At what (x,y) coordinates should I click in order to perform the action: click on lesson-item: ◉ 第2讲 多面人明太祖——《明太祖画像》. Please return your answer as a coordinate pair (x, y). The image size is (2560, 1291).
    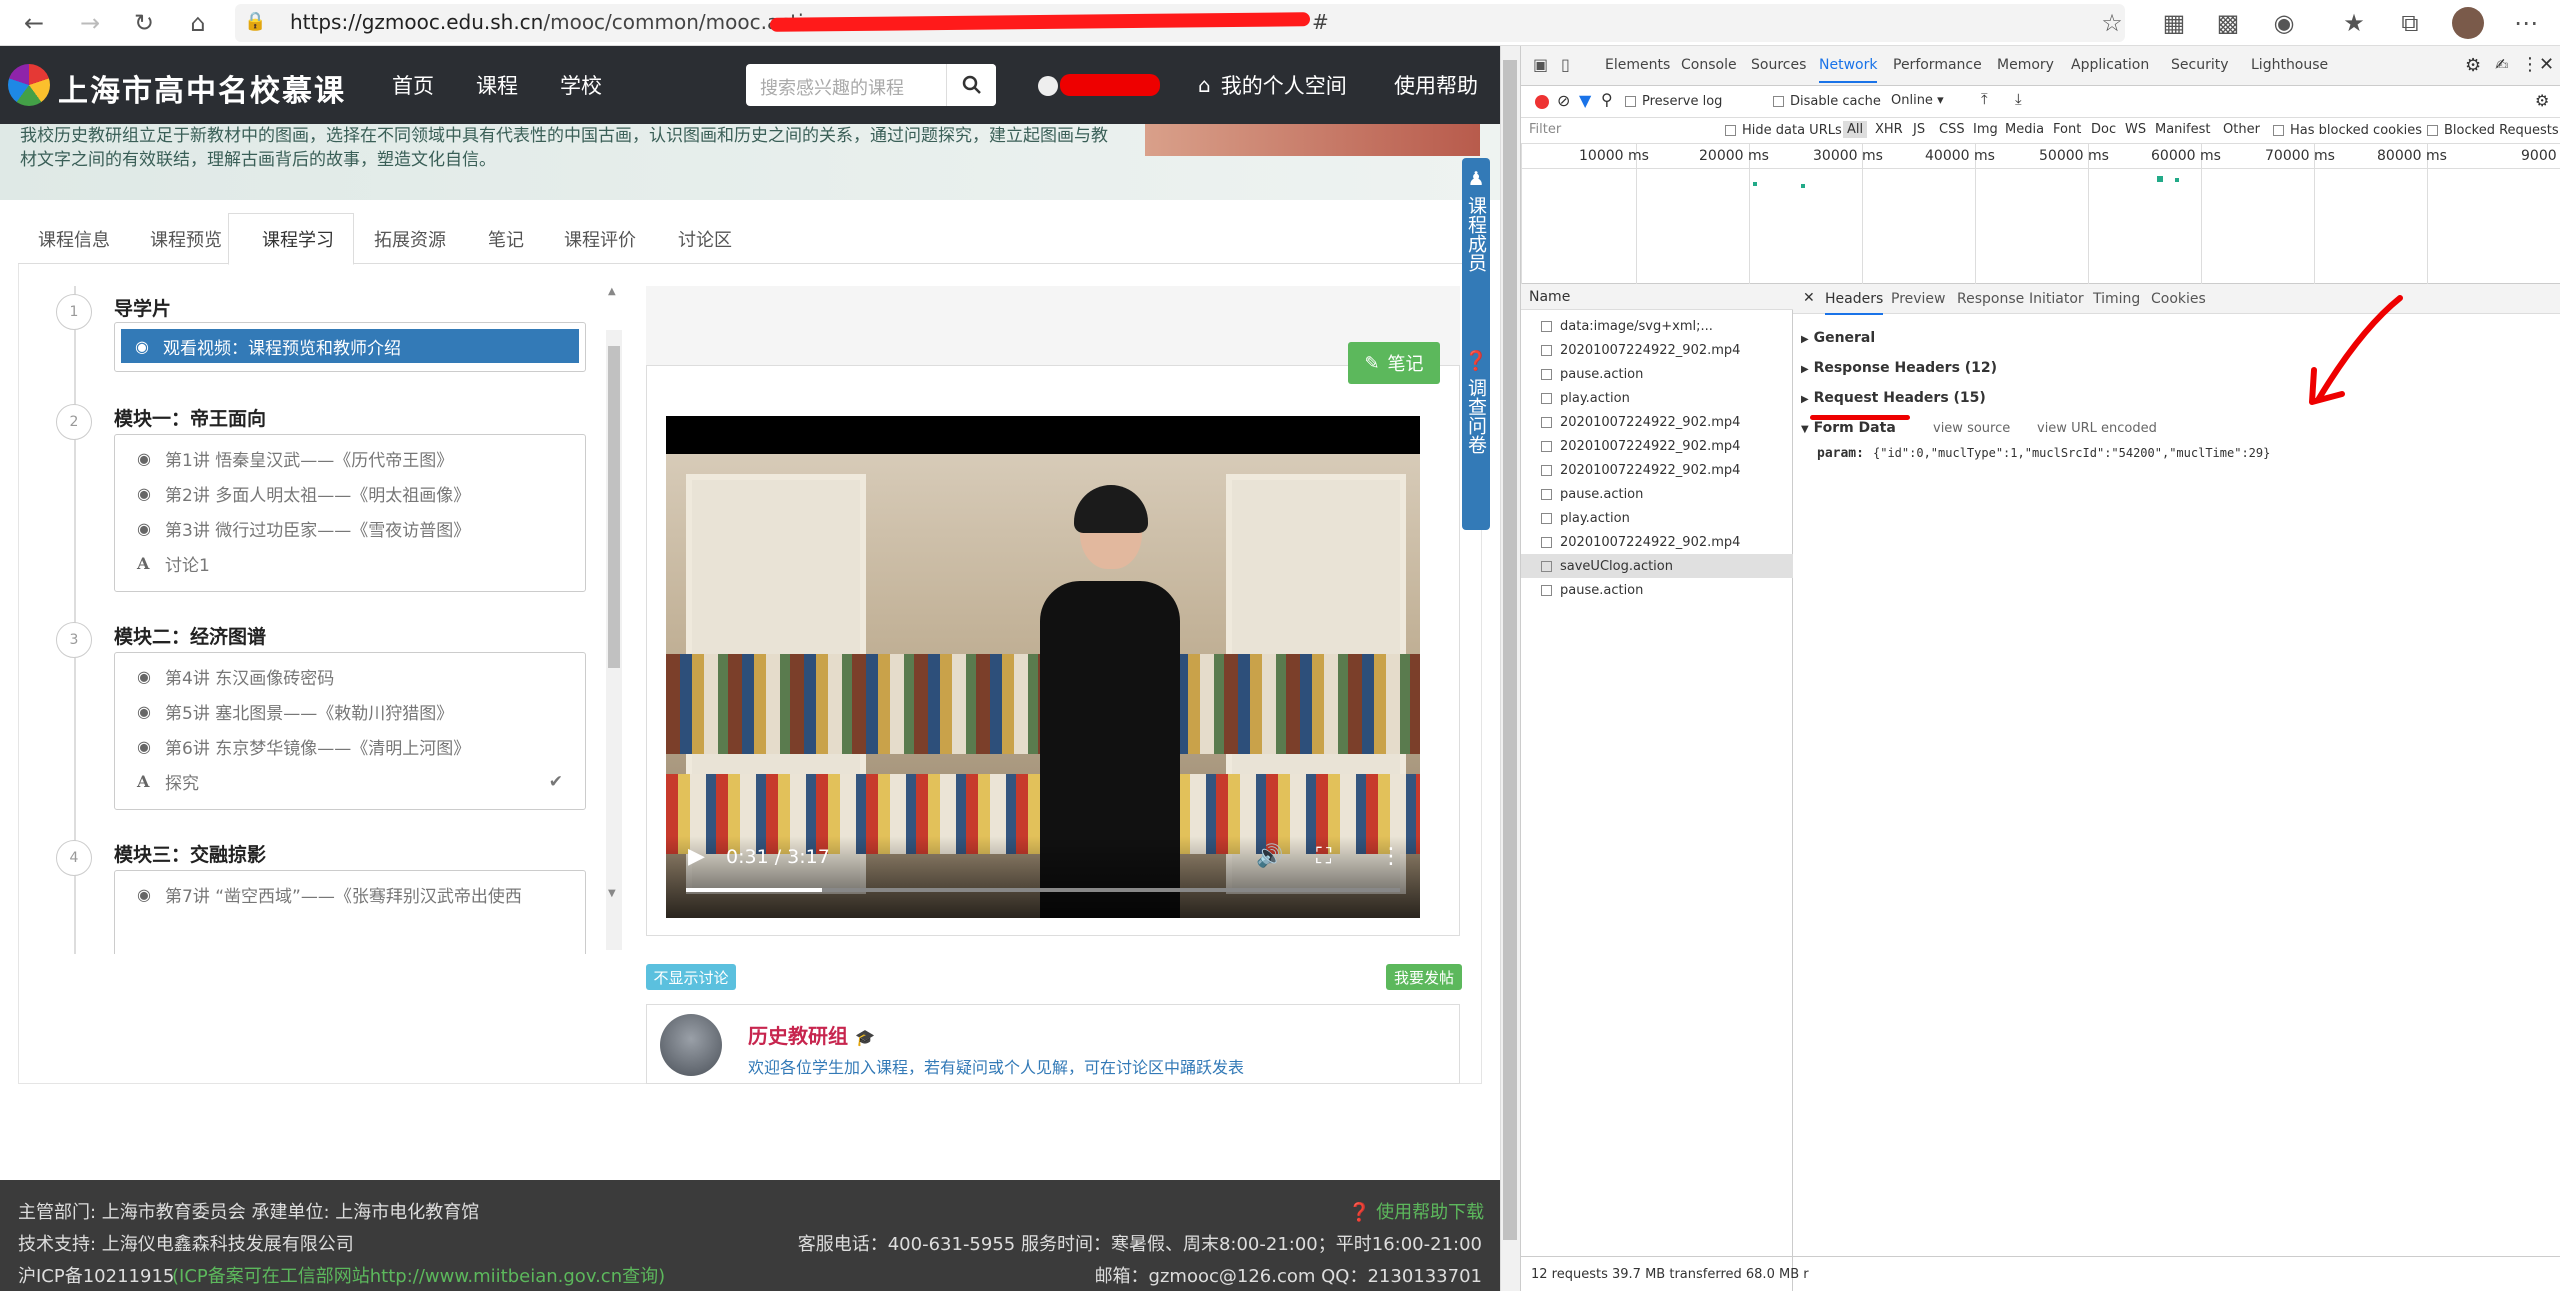
    Looking at the image, I should click on (350, 493).